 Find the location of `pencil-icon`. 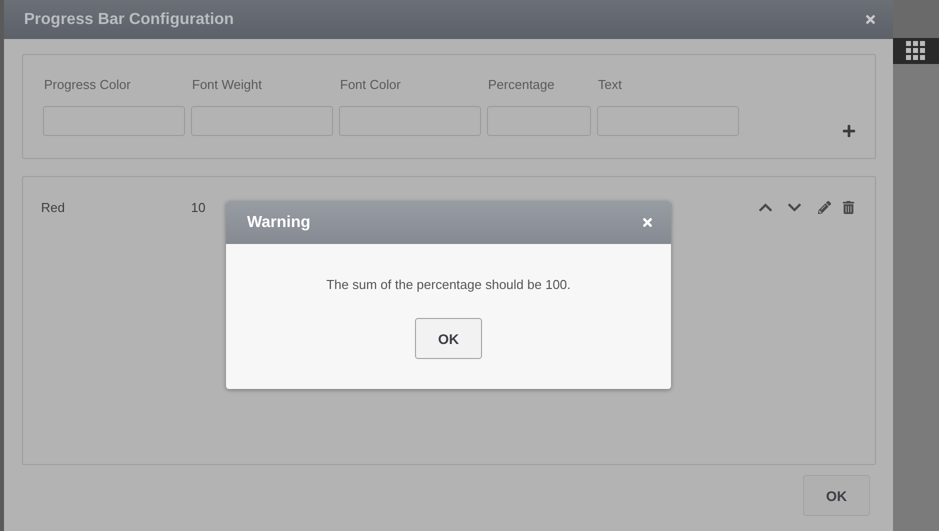

pencil-icon is located at coordinates (824, 207).